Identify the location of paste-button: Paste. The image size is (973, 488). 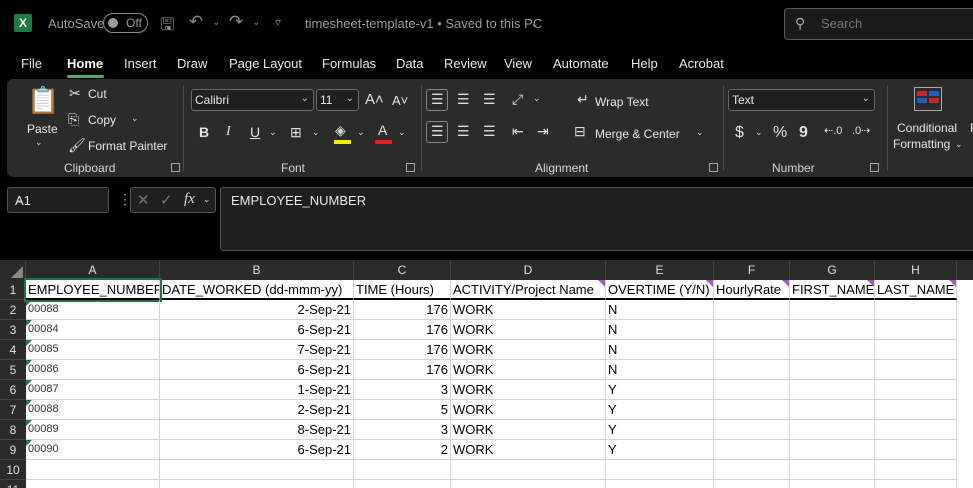
(42, 129).